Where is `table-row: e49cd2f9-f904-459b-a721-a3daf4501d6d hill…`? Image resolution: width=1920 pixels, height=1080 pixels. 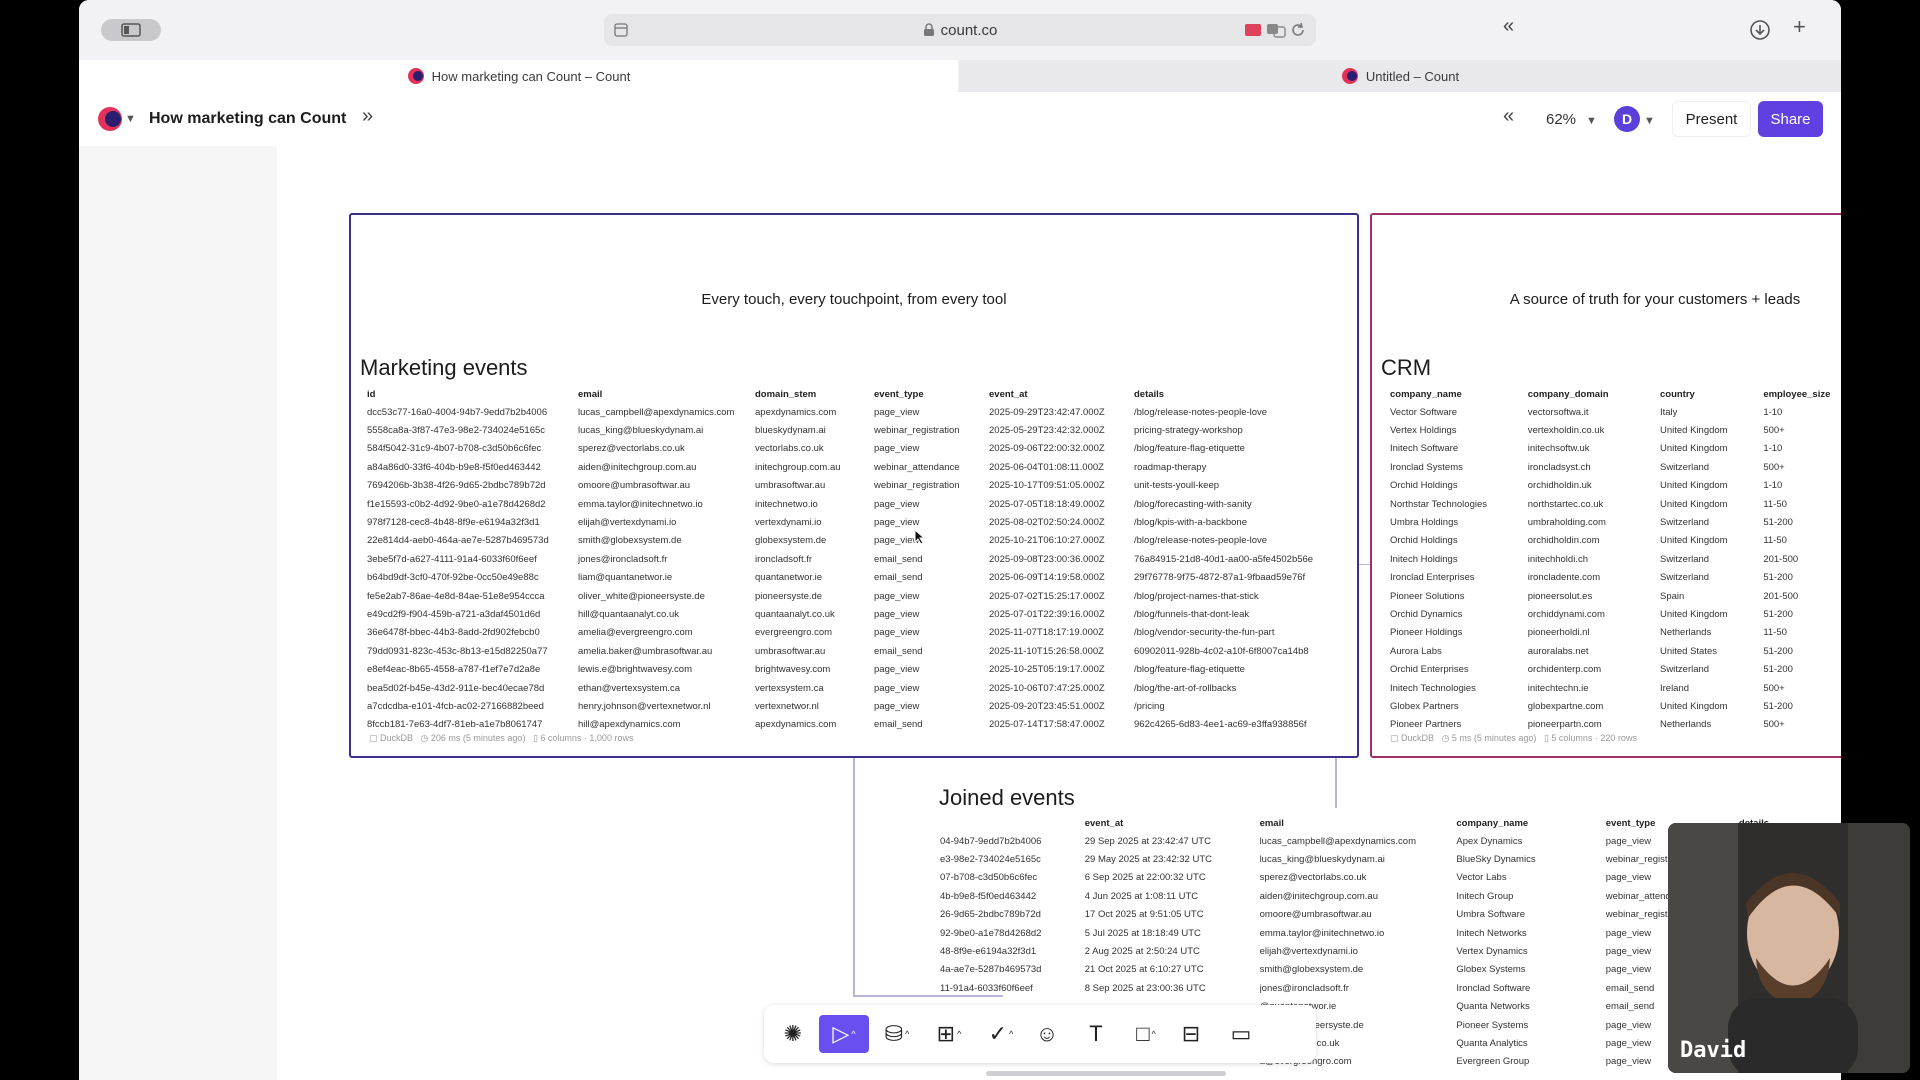 table-row: e49cd2f9-f904-459b-a721-a3daf4501d6d hill… is located at coordinates (857, 614).